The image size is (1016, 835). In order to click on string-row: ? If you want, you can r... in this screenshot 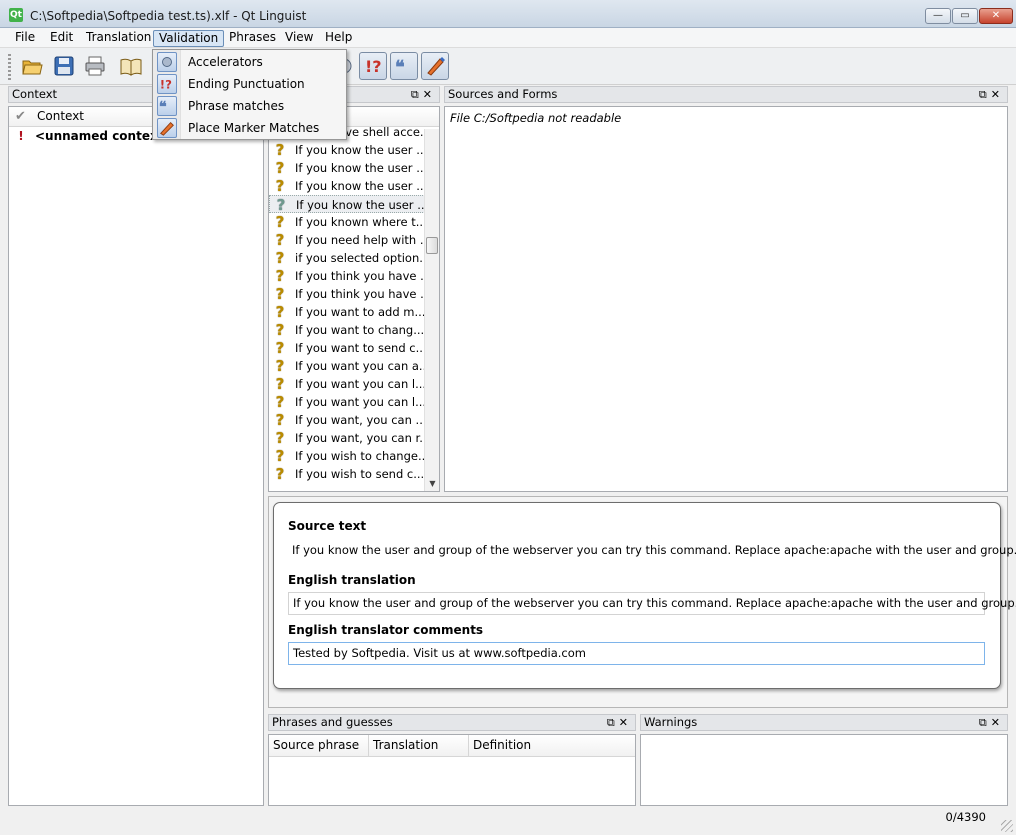, I will do `click(347, 438)`.